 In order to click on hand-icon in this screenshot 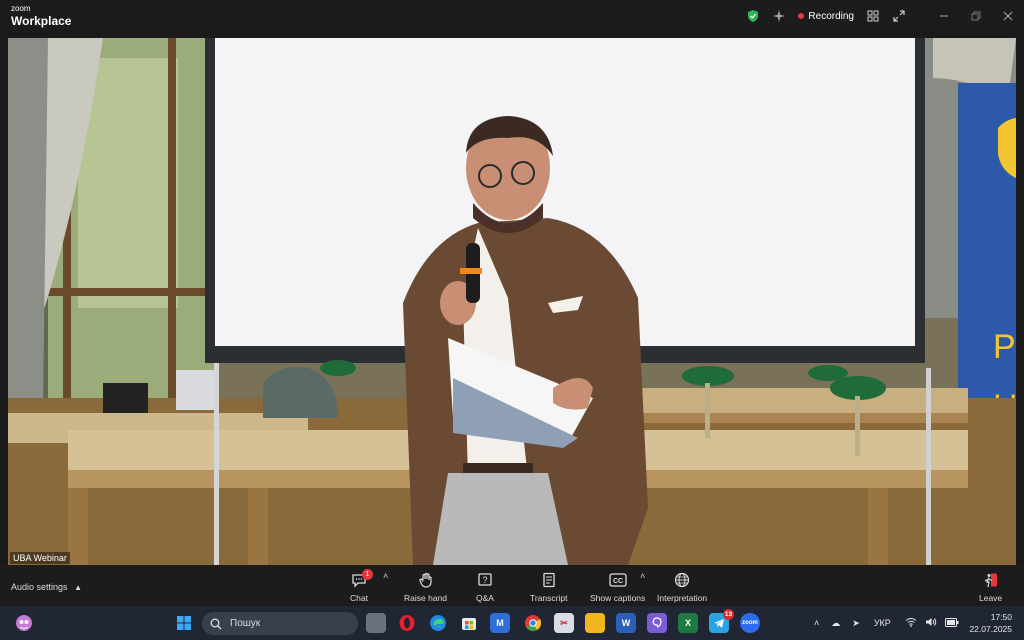, I will do `click(426, 580)`.